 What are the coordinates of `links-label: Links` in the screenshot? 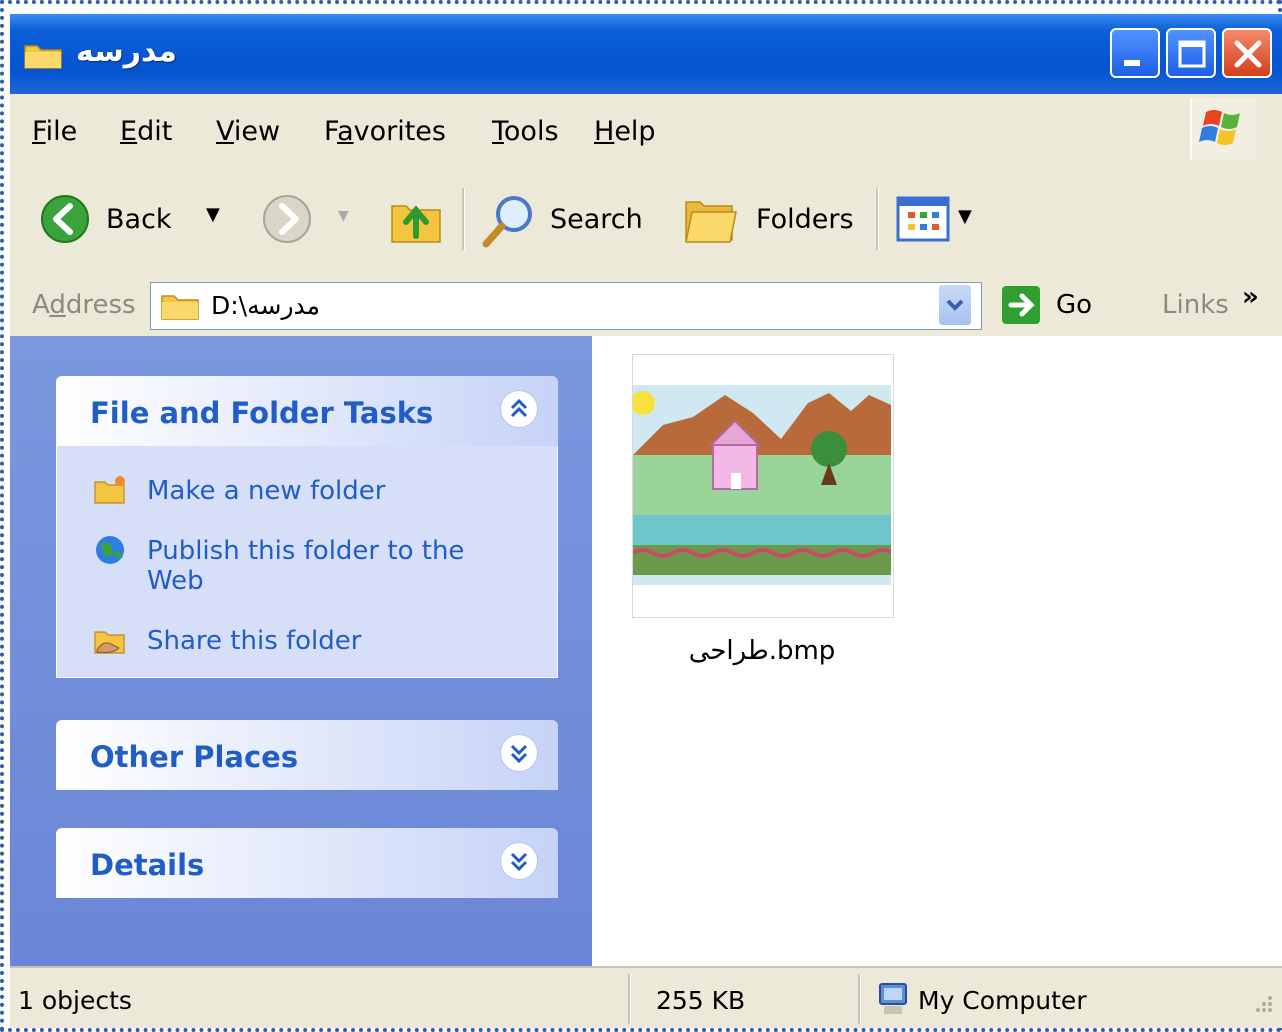 It's located at (1195, 305).